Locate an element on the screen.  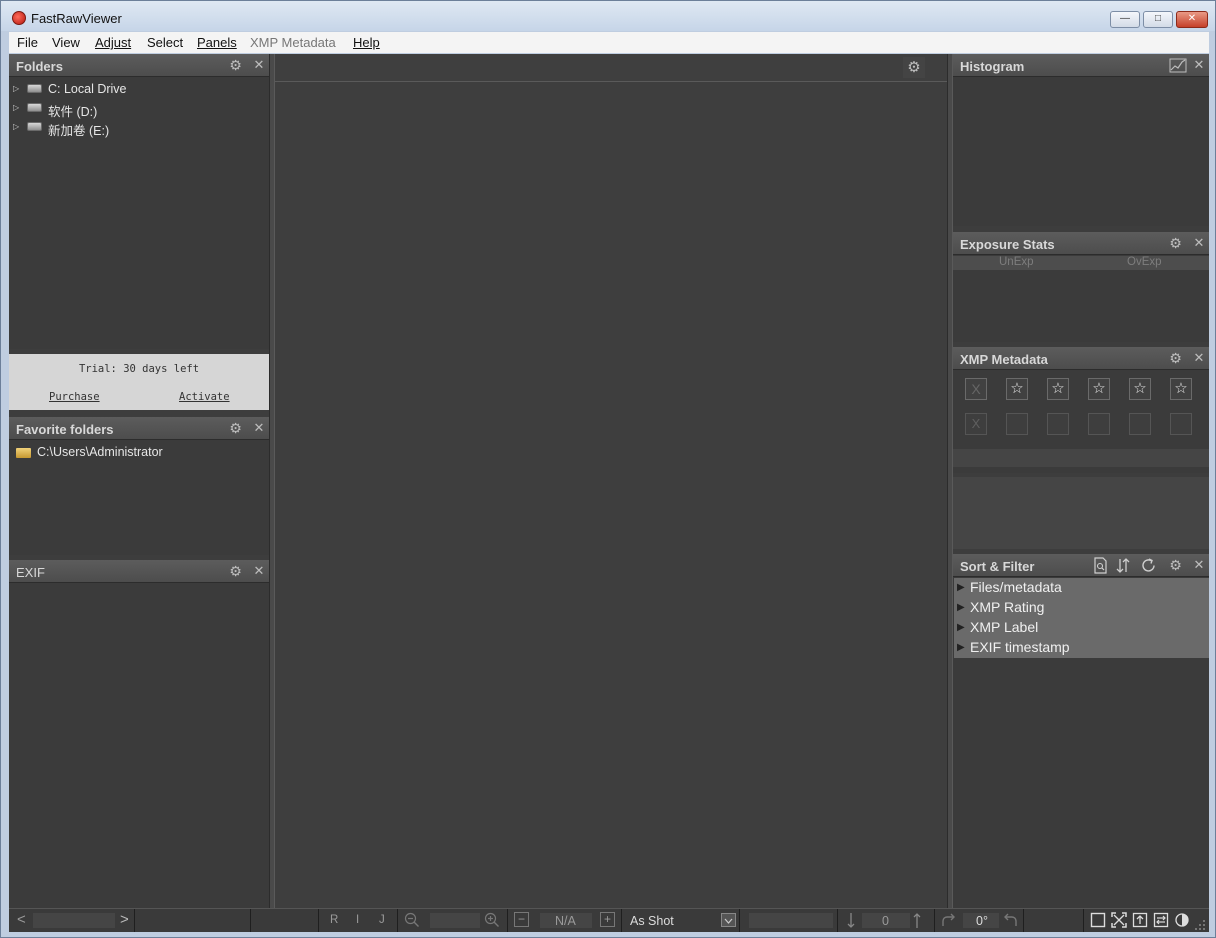
exposure-close-icon: ✕ is located at coordinates (1199, 242).